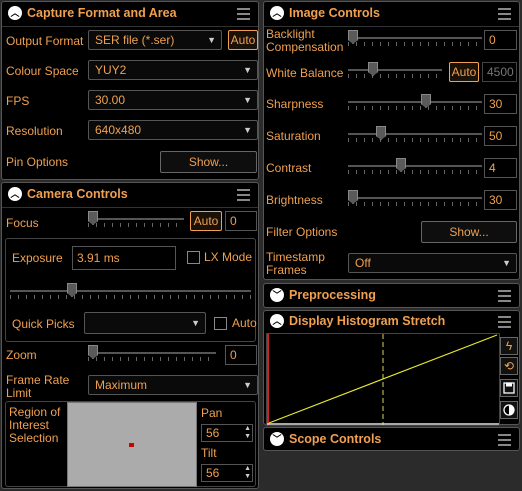 The width and height of the screenshot is (522, 491). I want to click on panel-title: Scope Controls, so click(335, 439).